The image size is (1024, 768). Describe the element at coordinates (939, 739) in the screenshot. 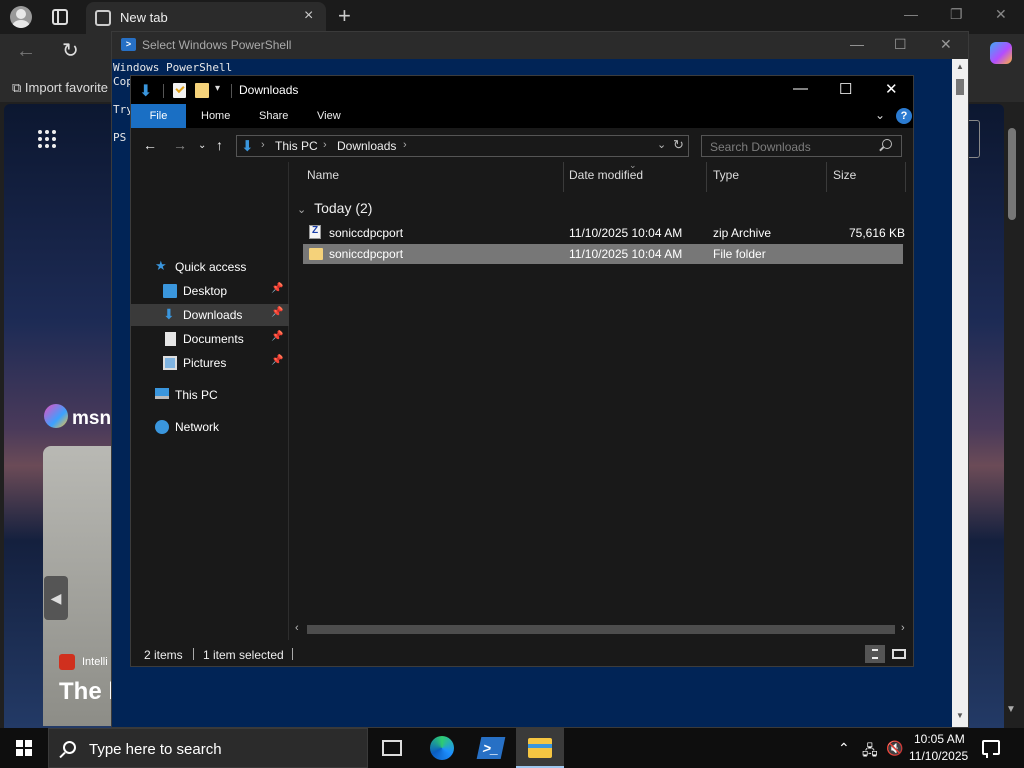

I see `clock-time: 10:05 AM` at that location.